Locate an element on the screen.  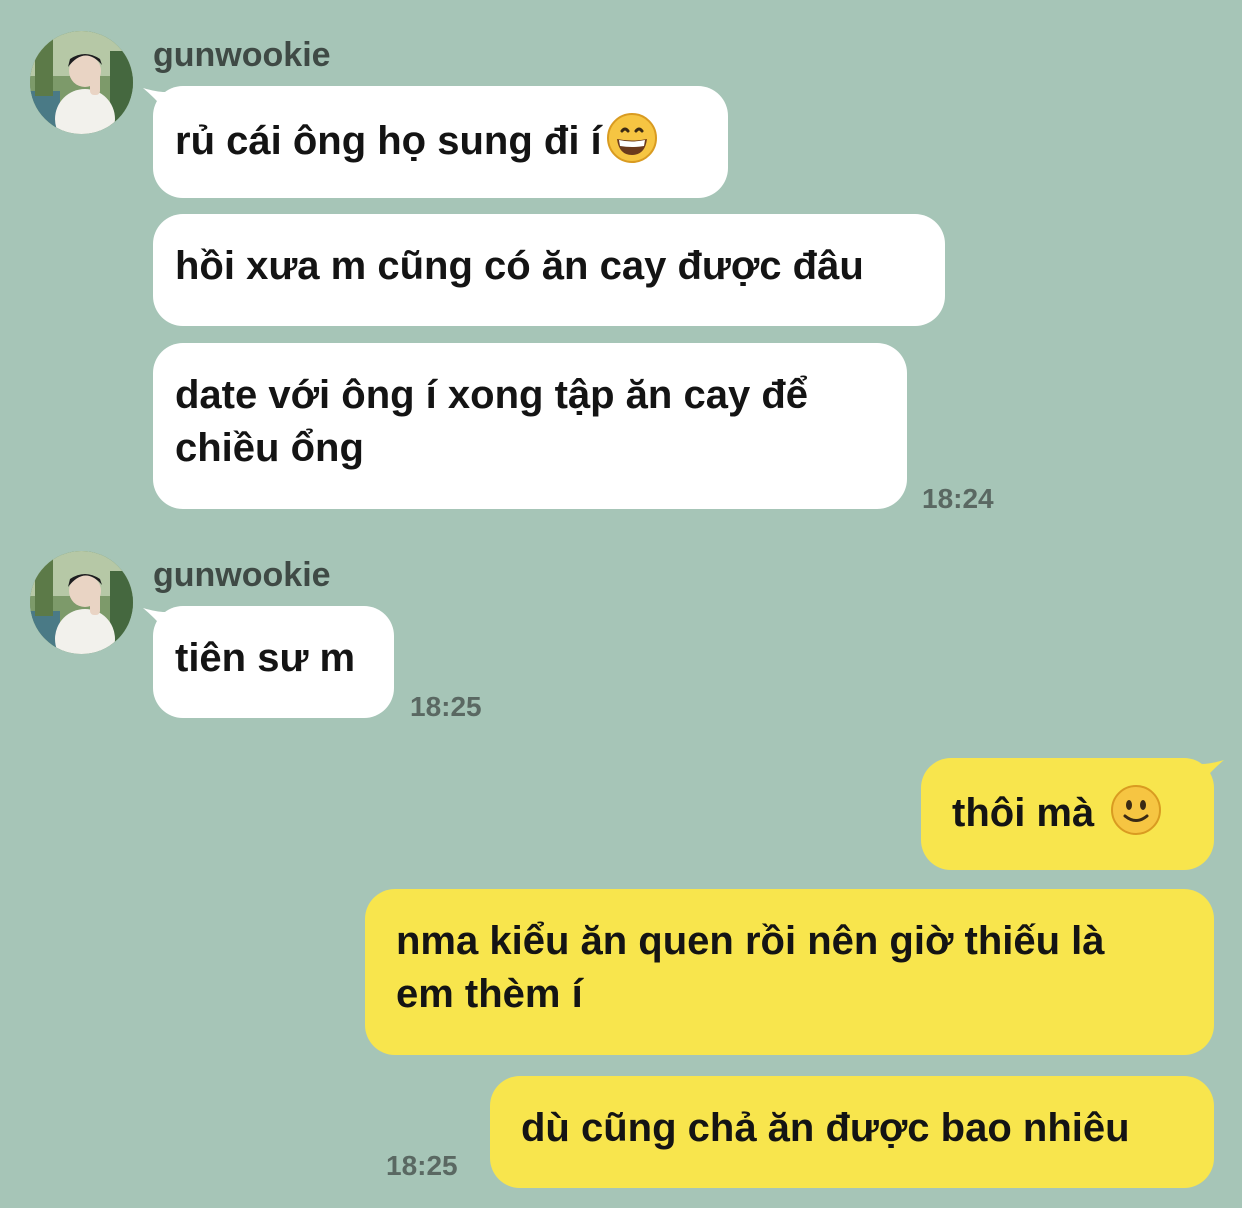
message-bubble: hồi xưa m cũng có ăn cay được đâu is located at coordinates (549, 270).